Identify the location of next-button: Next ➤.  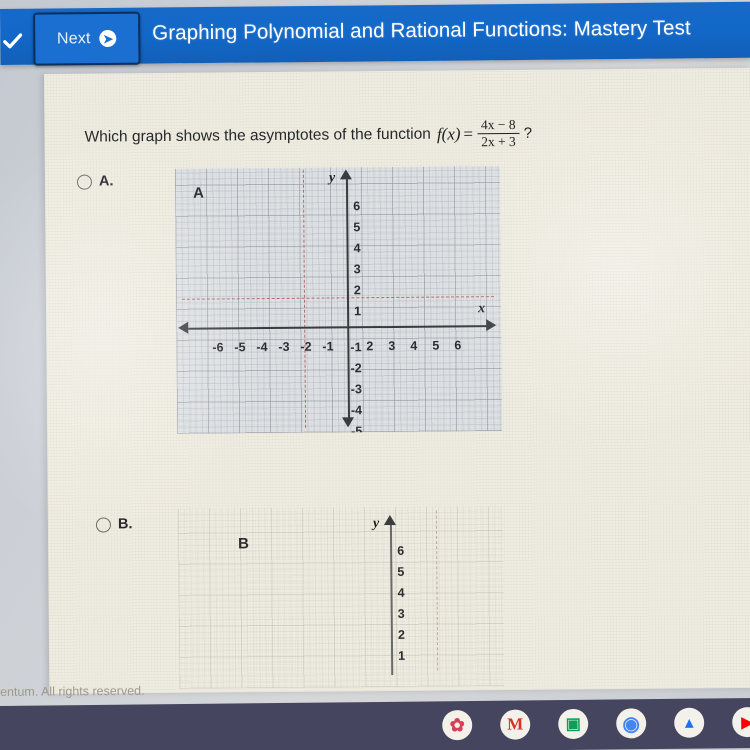
(87, 38).